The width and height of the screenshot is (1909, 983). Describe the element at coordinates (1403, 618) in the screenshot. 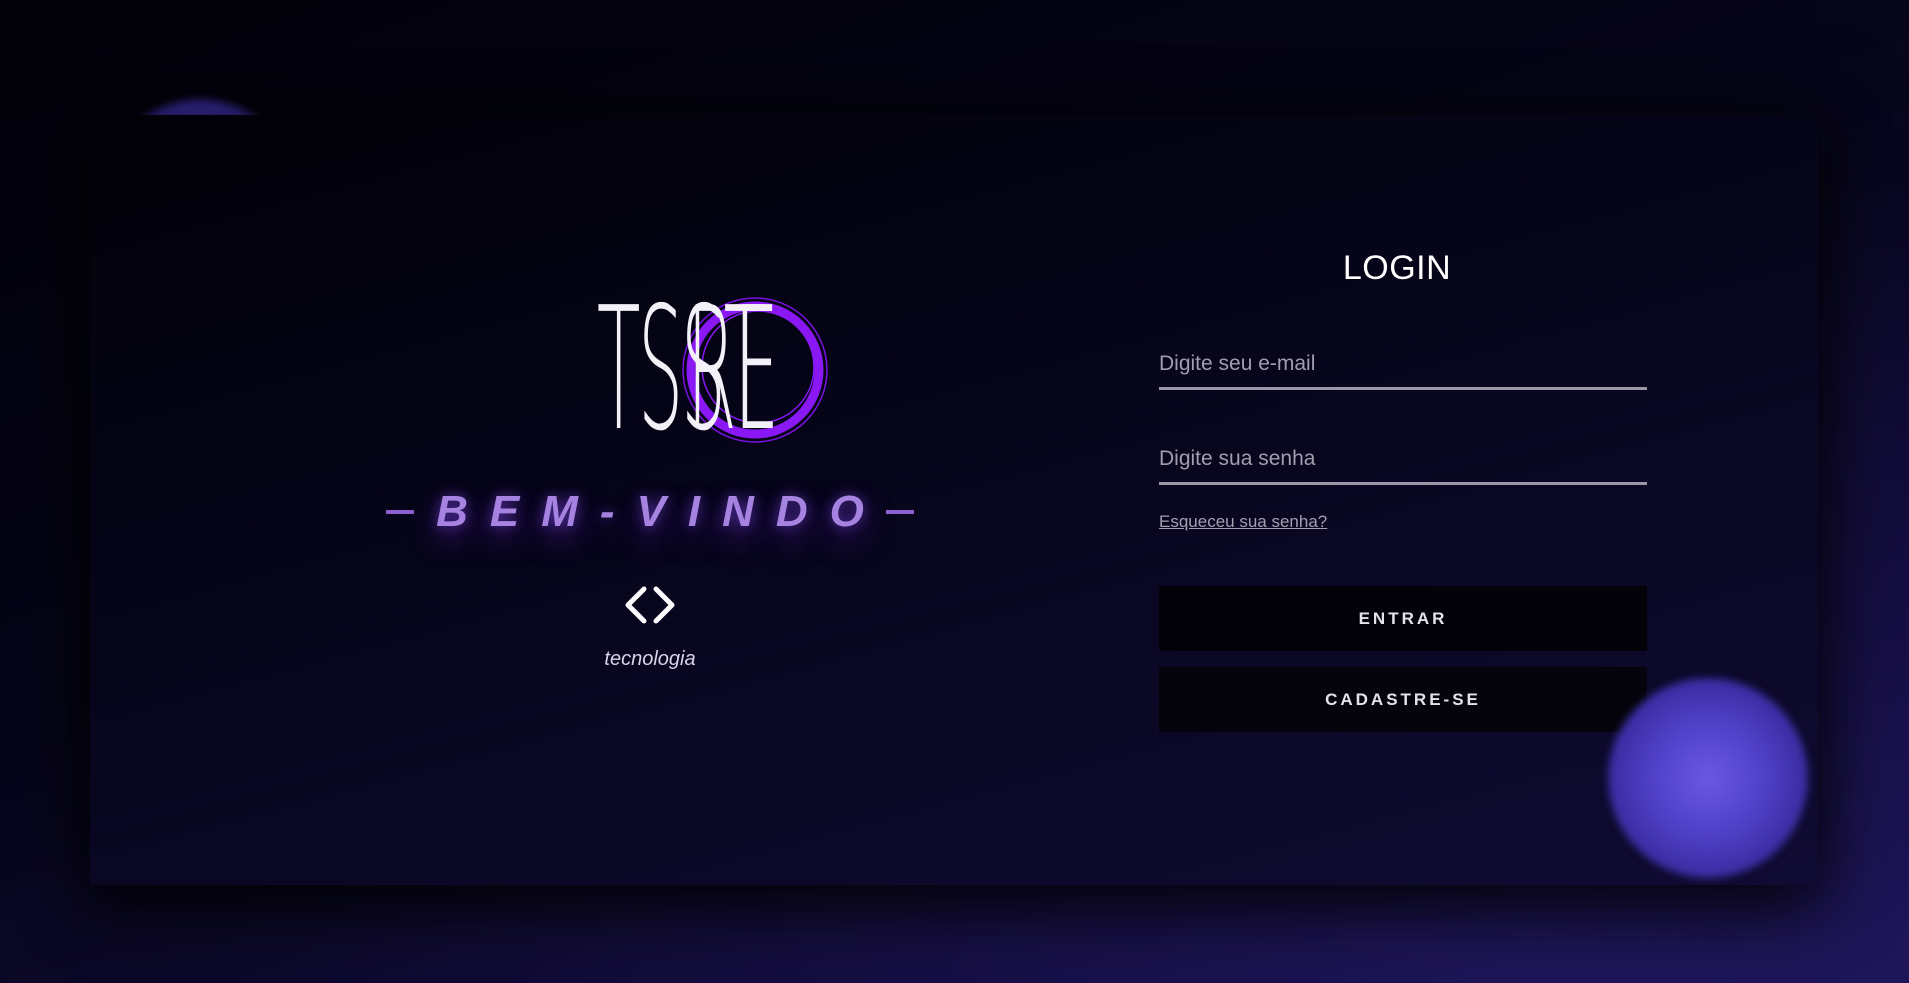

I see `enter-button: ENTRAR` at that location.